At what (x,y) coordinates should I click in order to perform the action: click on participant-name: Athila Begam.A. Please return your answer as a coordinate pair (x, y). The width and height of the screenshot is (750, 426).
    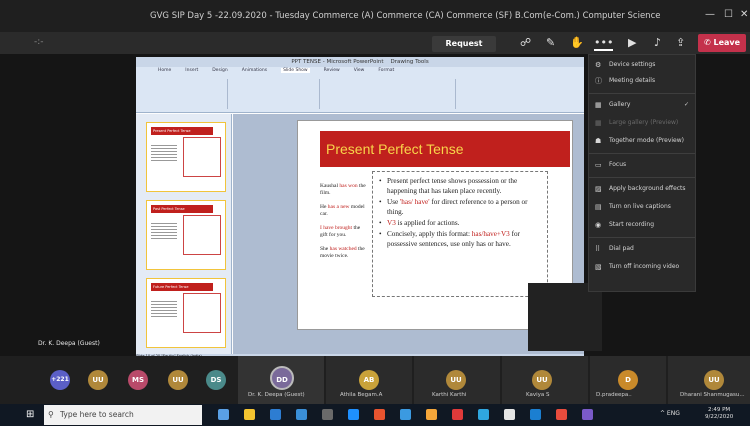
    Looking at the image, I should click on (361, 395).